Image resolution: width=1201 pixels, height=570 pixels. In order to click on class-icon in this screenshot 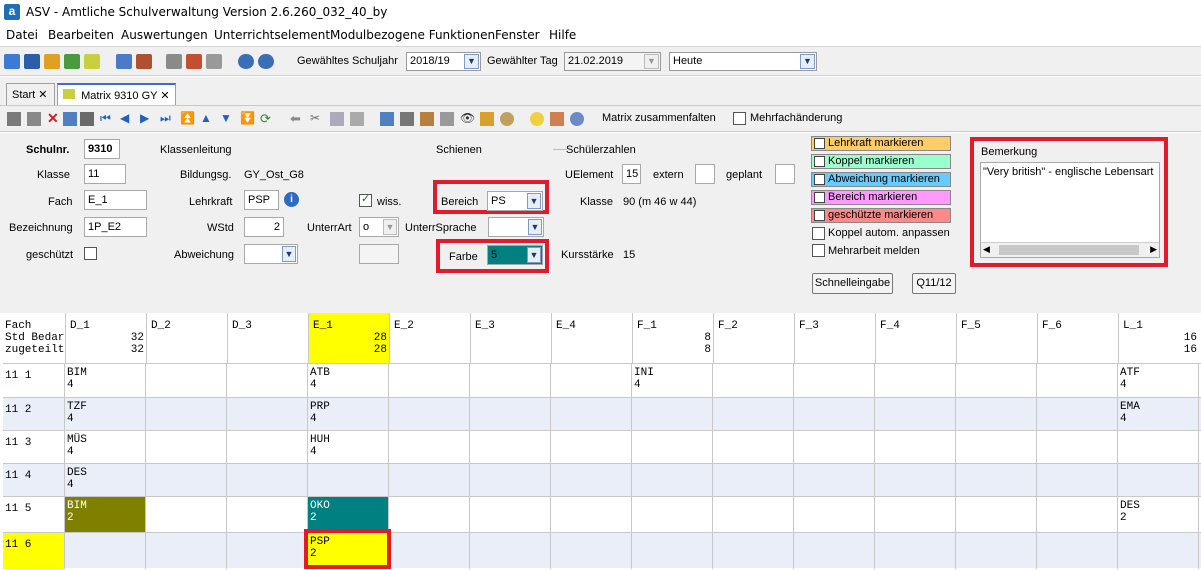, I will do `click(32, 61)`.